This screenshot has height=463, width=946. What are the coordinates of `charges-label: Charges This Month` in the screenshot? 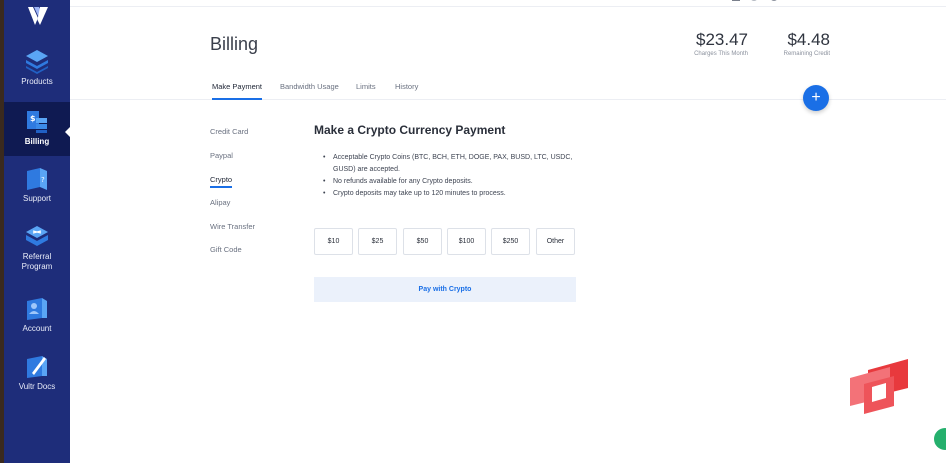 It's located at (721, 54).